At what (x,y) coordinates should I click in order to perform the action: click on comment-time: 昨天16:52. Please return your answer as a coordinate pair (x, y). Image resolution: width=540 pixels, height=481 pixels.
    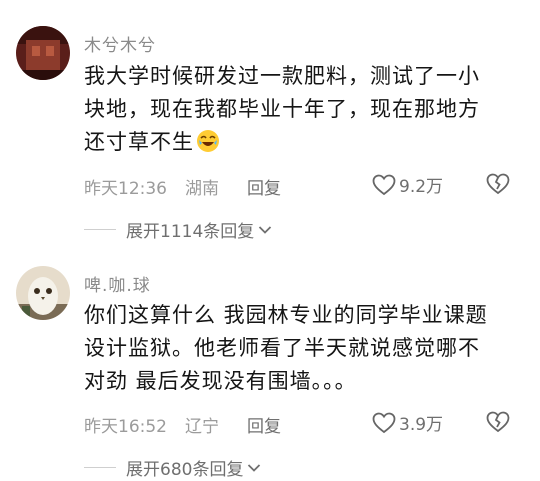
    Looking at the image, I should click on (125, 427).